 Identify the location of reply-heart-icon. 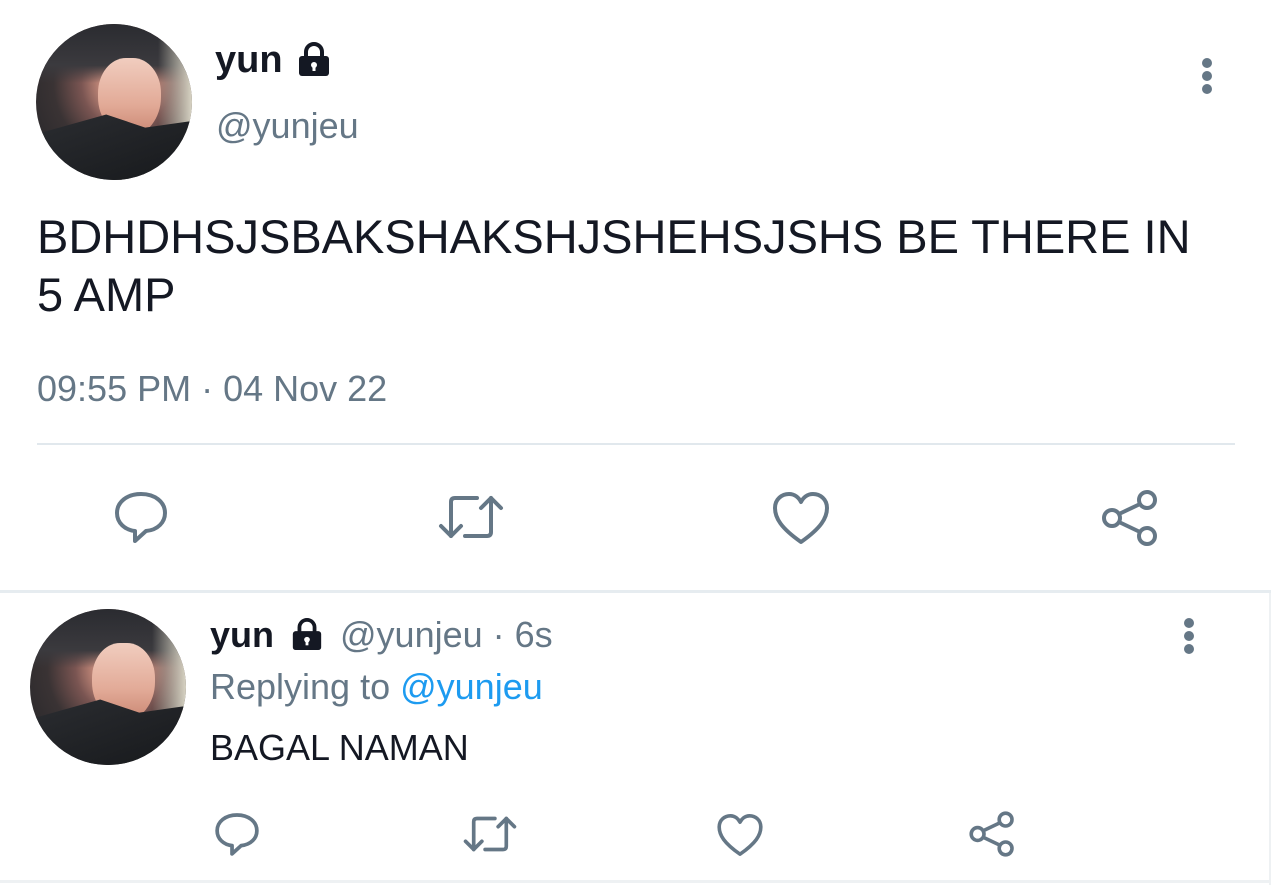
(740, 835).